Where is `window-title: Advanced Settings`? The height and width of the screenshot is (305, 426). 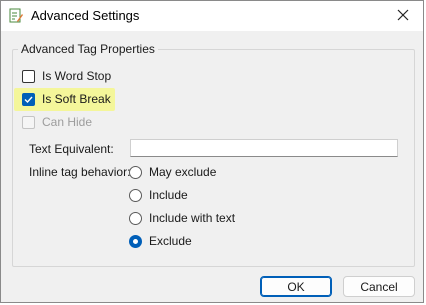 window-title: Advanced Settings is located at coordinates (85, 15).